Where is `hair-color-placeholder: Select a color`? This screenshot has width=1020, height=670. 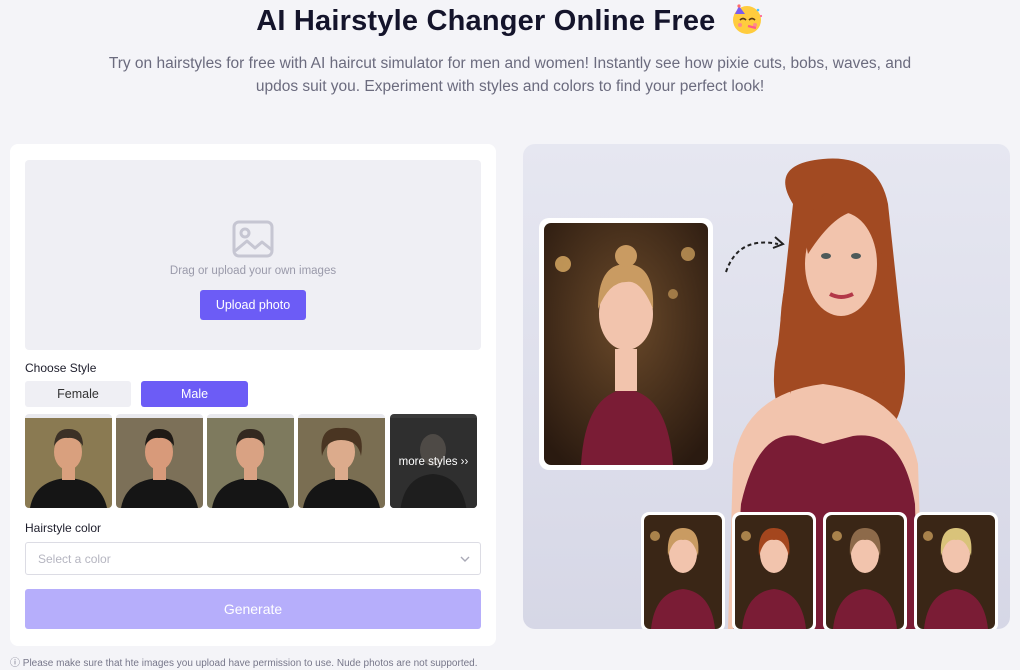 hair-color-placeholder: Select a color is located at coordinates (74, 559).